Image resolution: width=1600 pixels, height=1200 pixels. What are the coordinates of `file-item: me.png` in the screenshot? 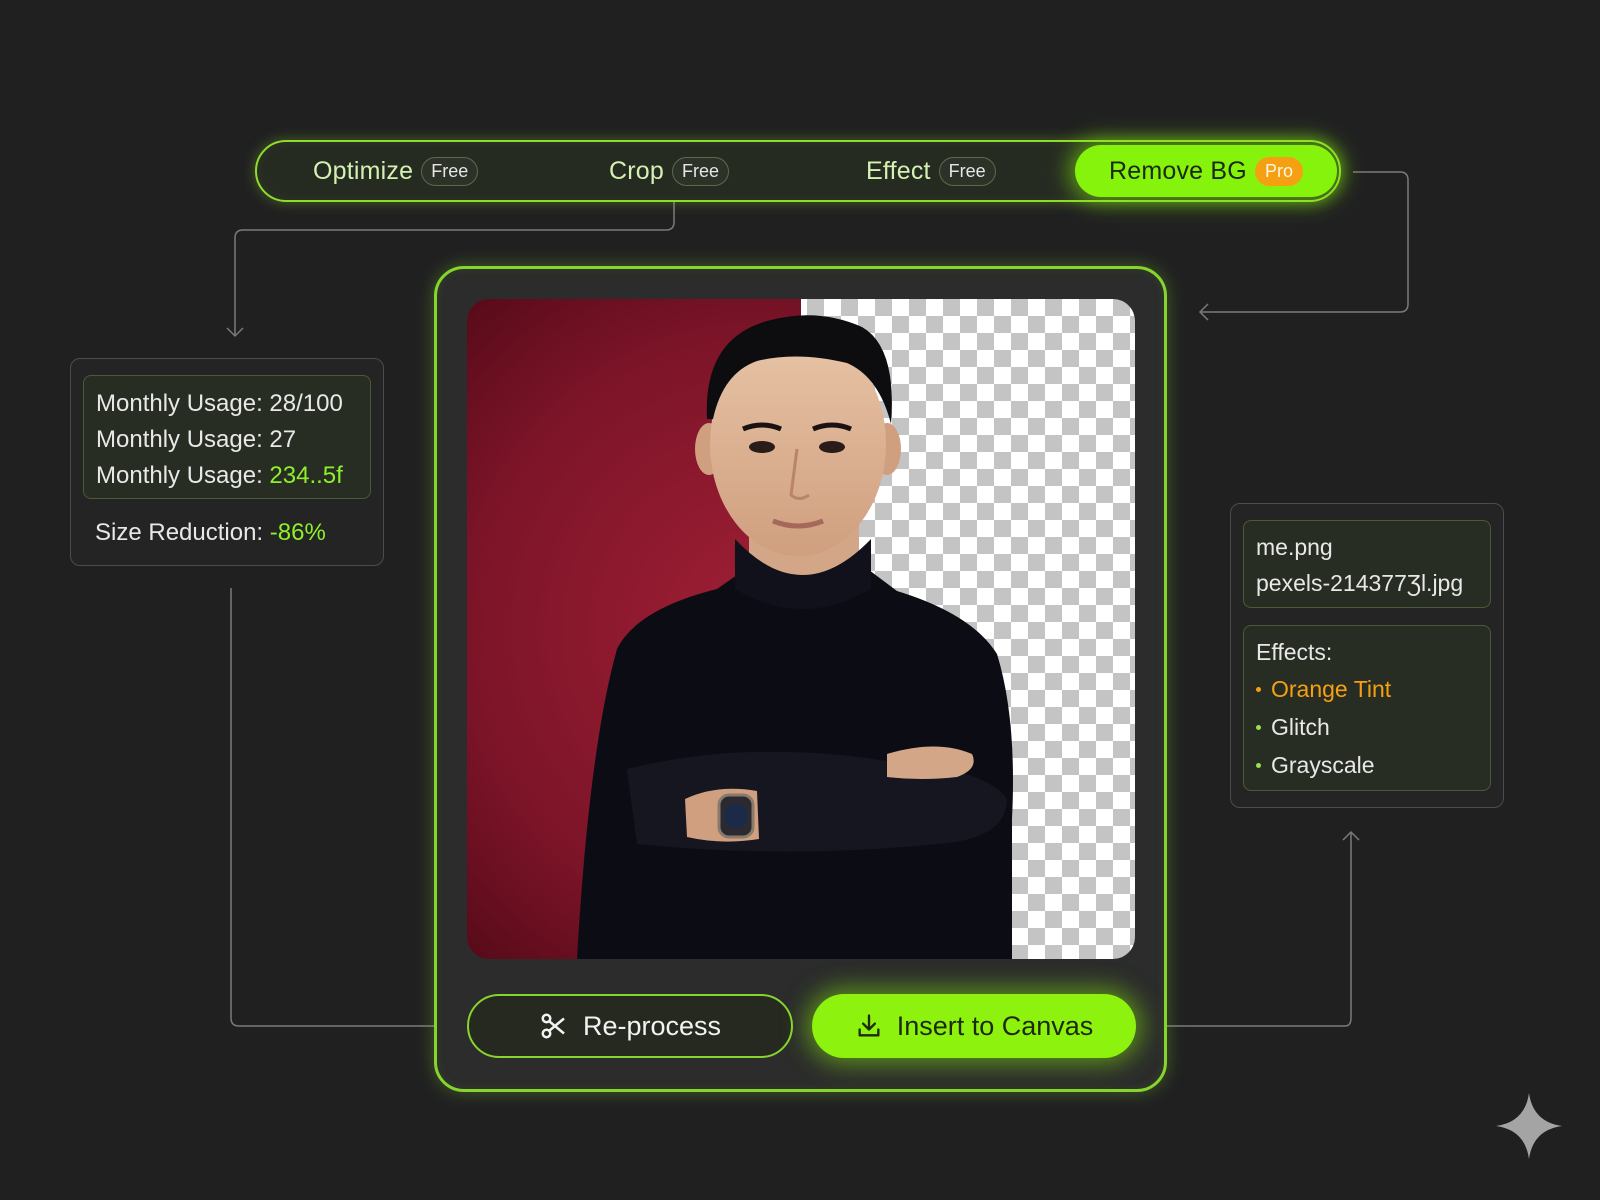 It's located at (1367, 547).